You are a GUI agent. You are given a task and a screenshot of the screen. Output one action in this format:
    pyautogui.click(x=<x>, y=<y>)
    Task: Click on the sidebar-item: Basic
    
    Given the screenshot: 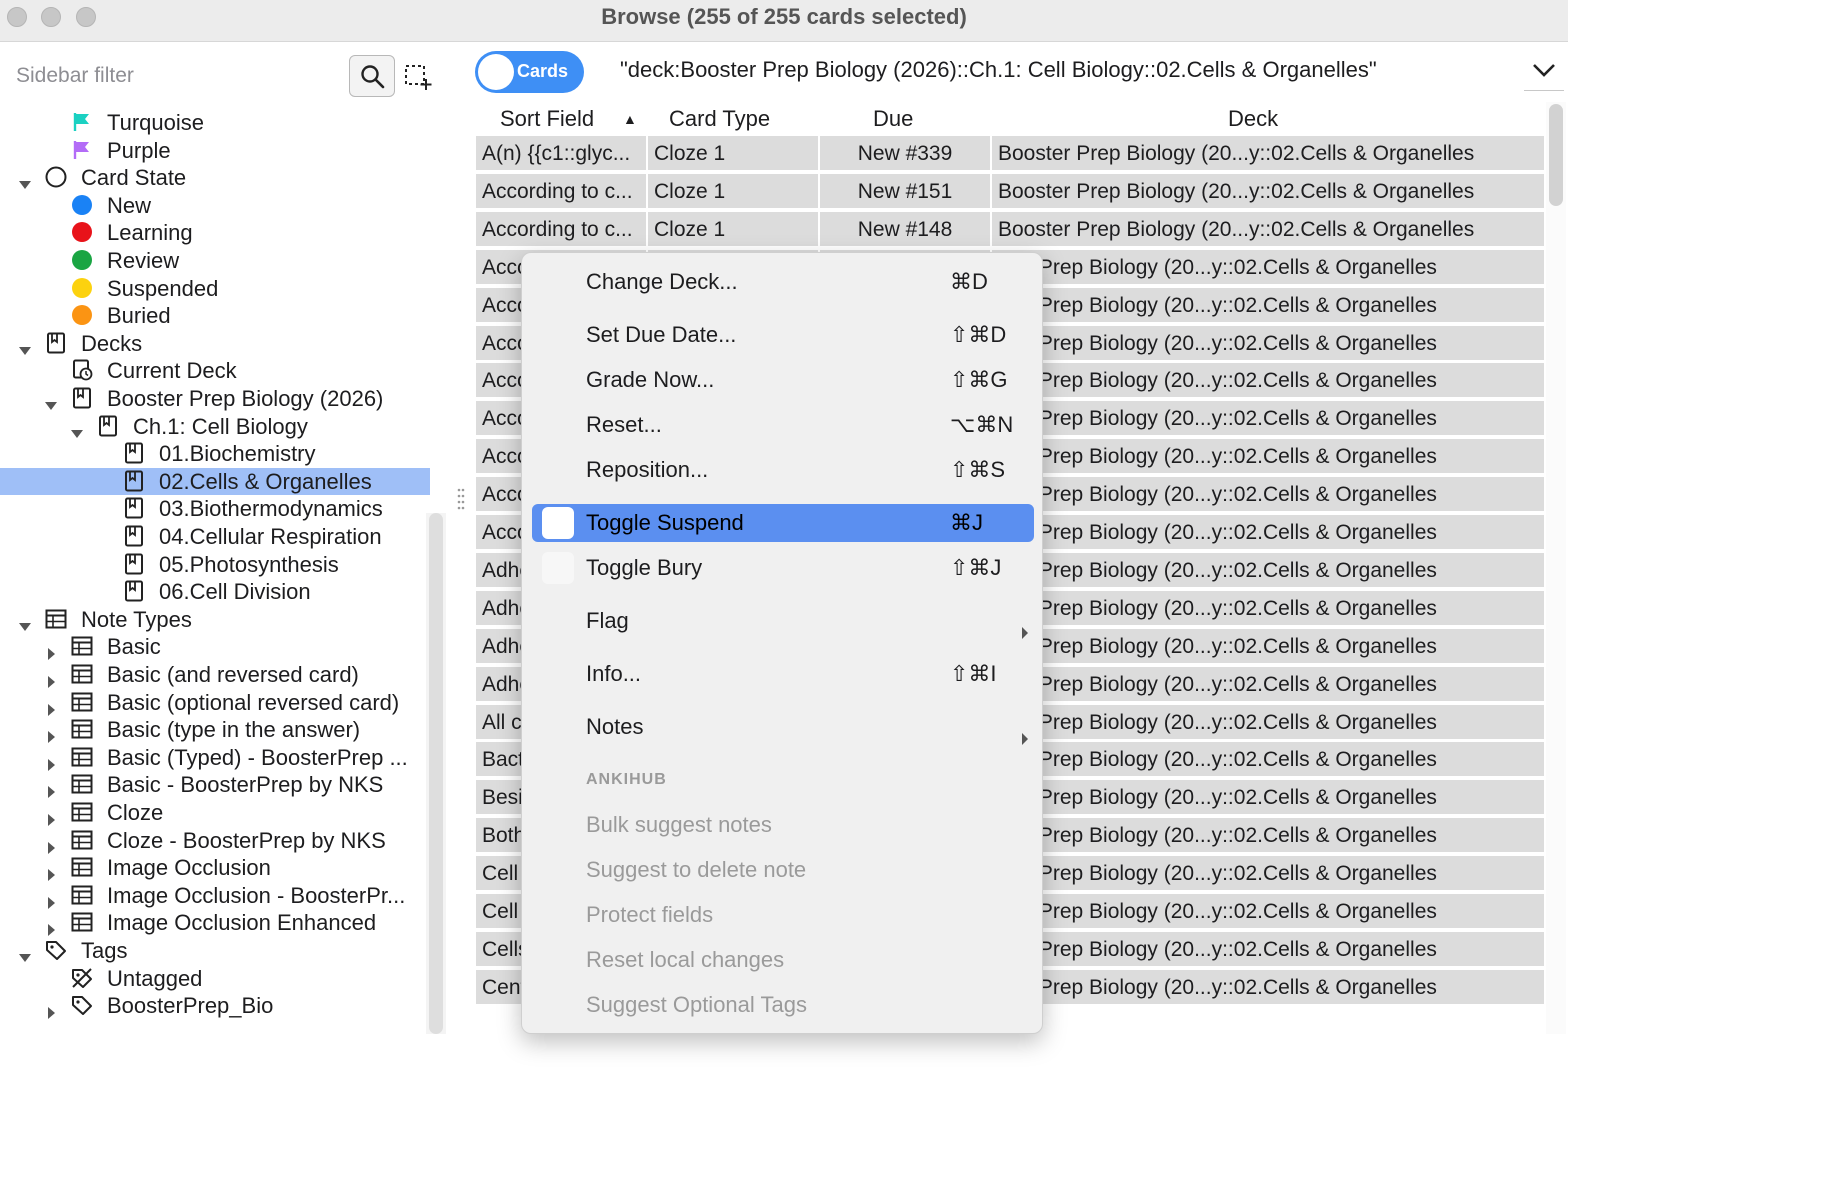 What is the action you would take?
    pyautogui.click(x=215, y=646)
    